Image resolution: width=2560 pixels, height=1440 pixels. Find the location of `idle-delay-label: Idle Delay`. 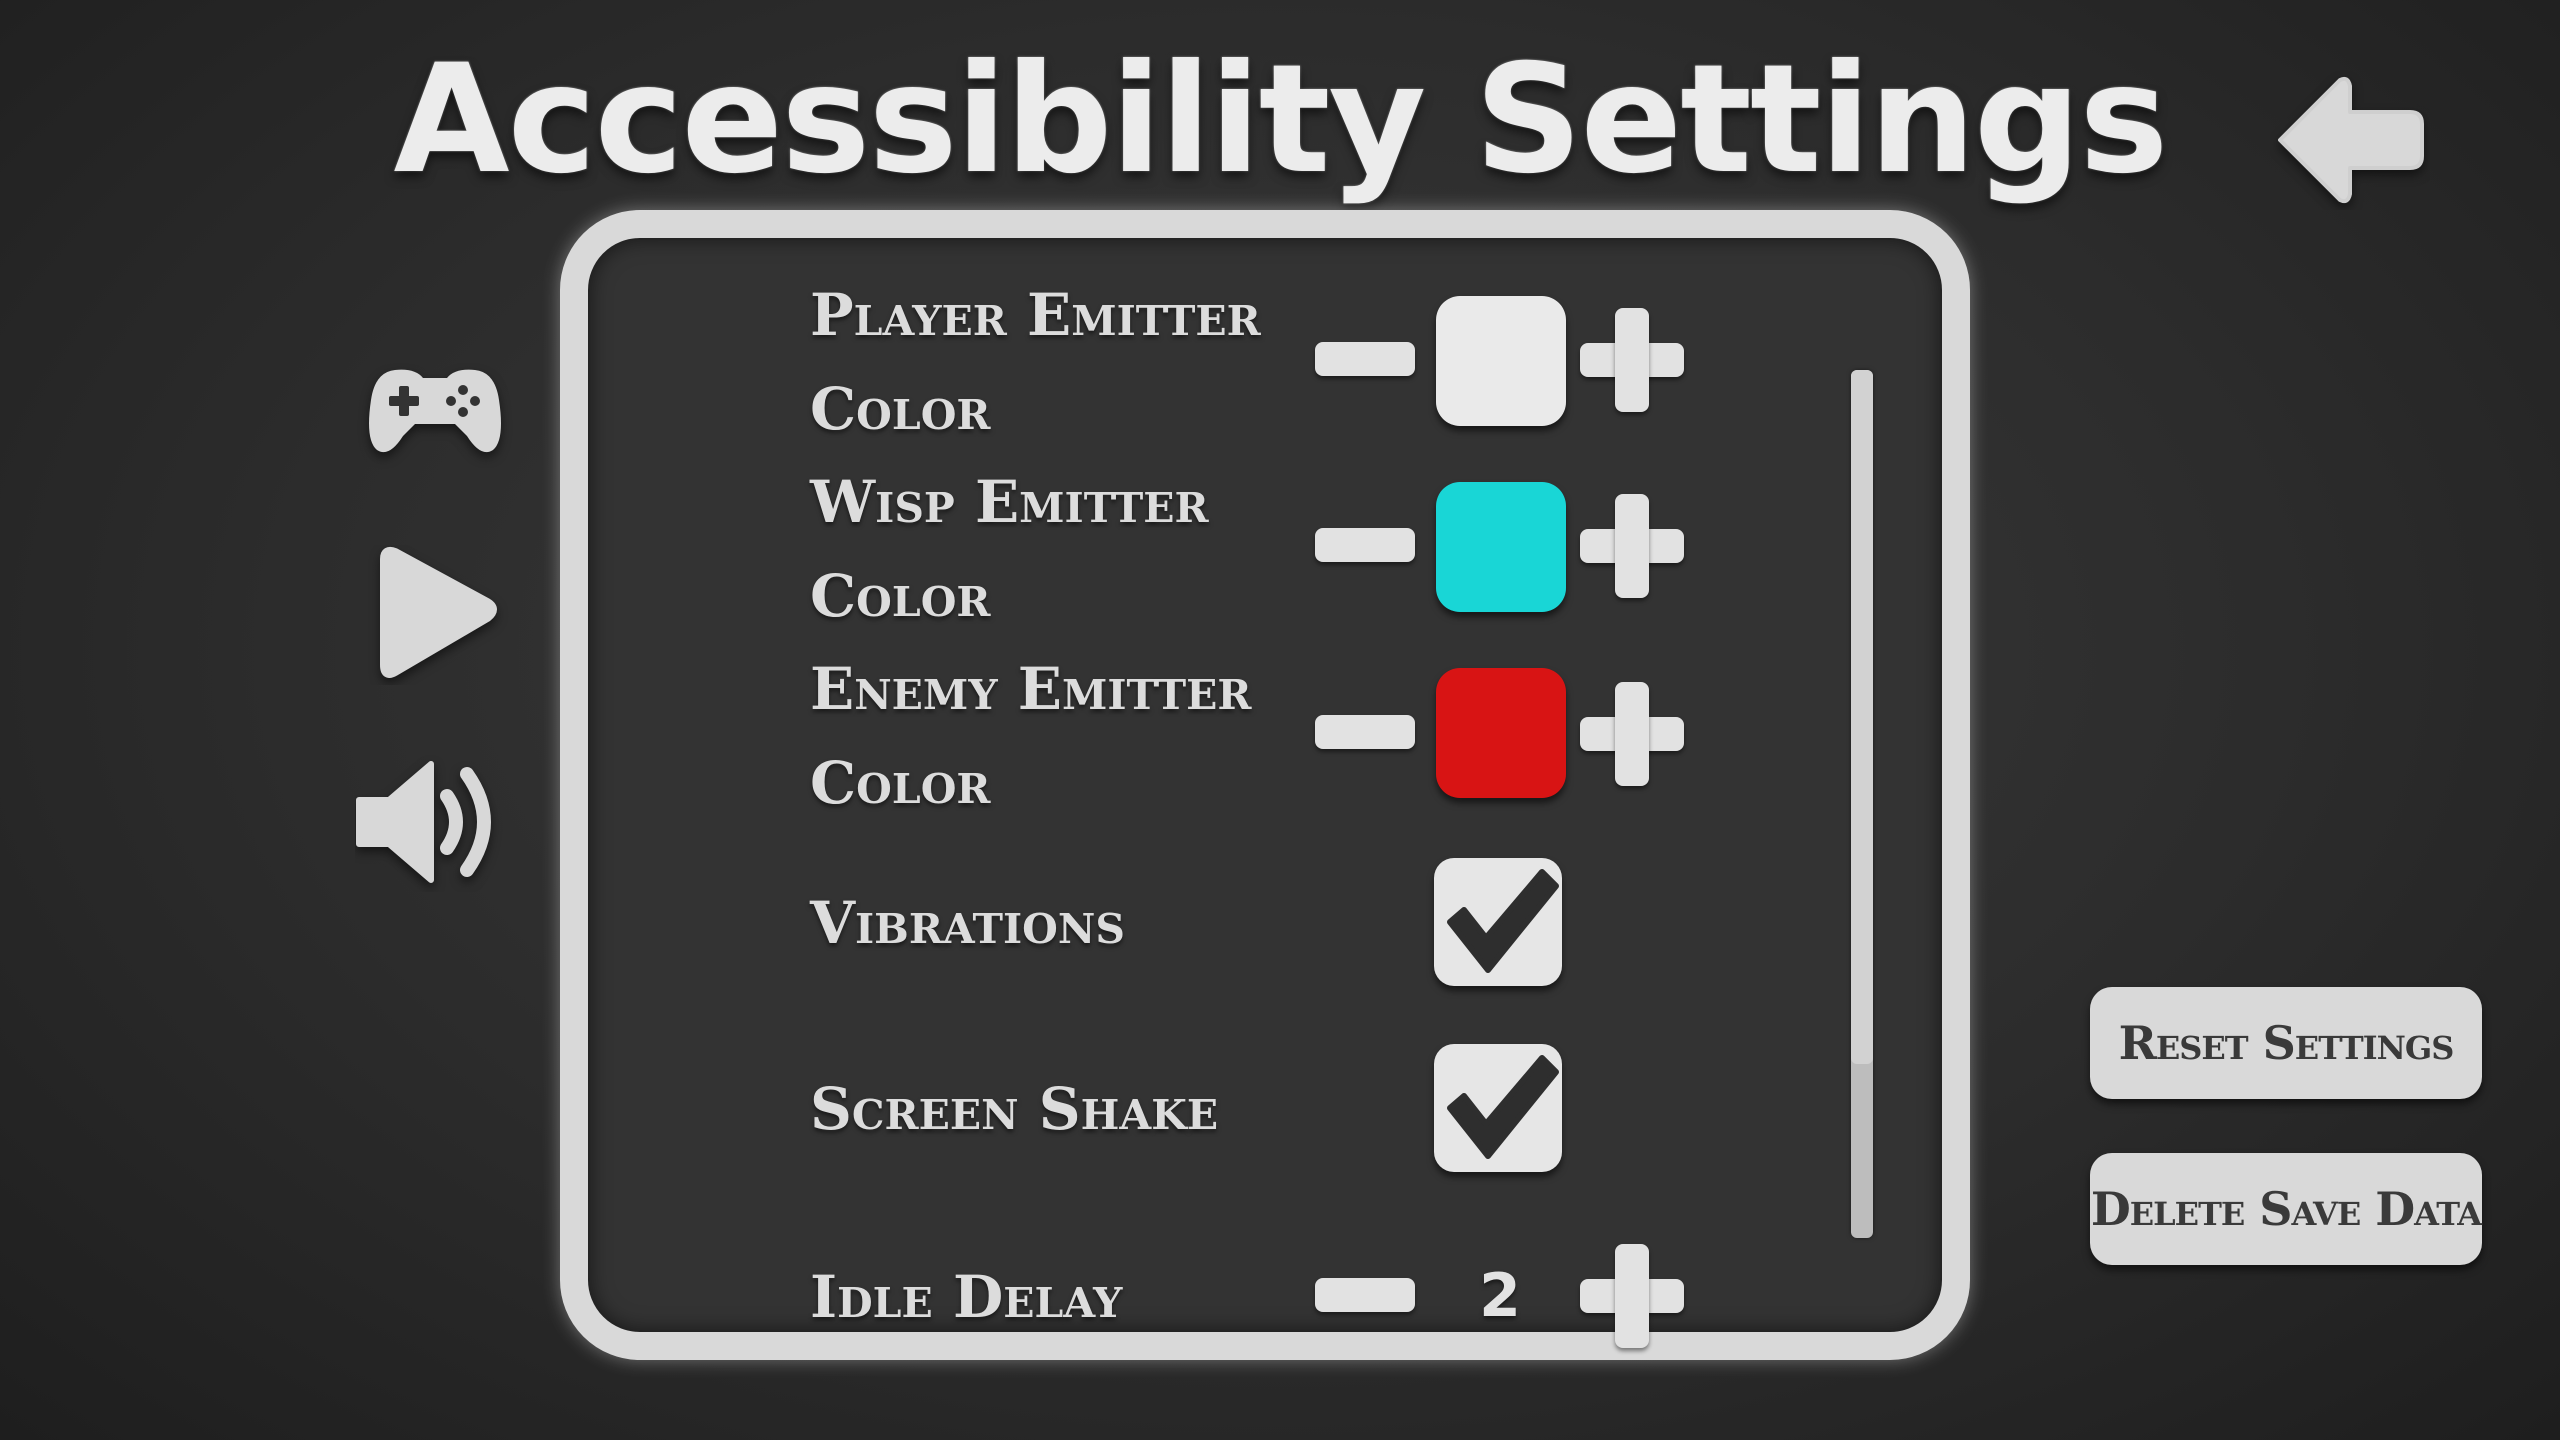

idle-delay-label: Idle Delay is located at coordinates (966, 1297).